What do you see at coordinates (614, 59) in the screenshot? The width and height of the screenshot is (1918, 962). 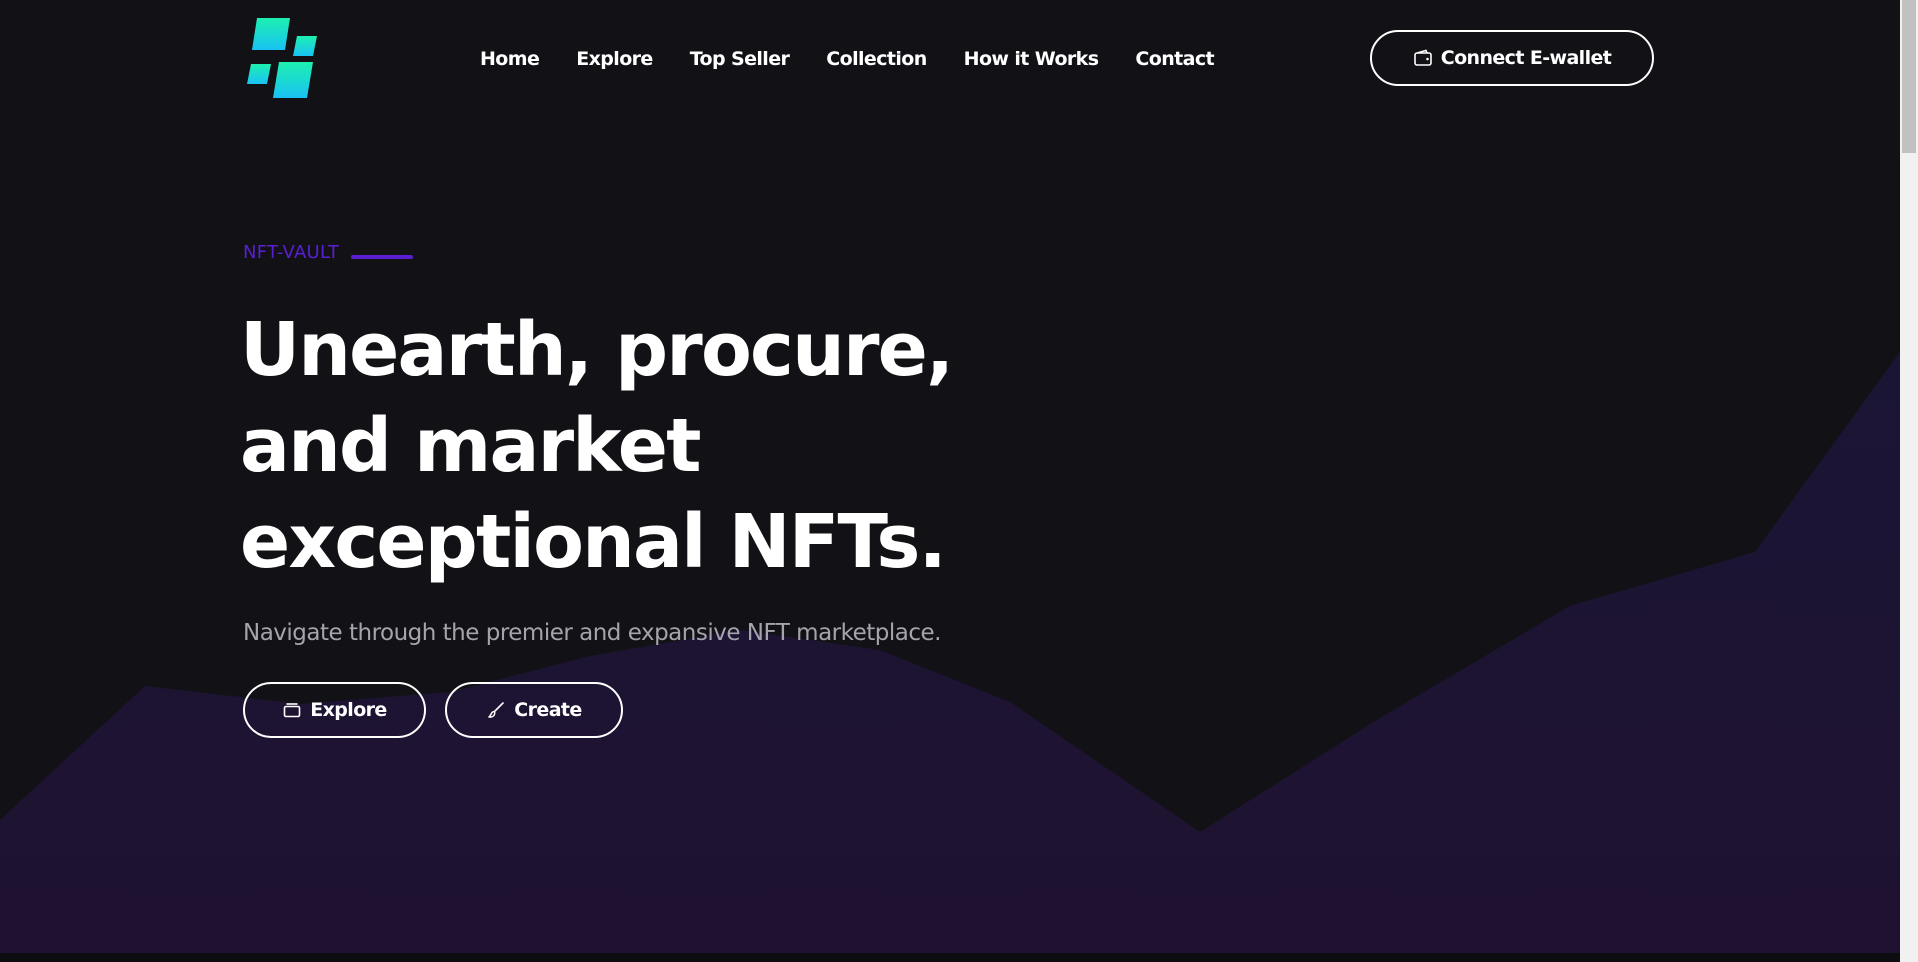 I see `nav-item-explore: Explore` at bounding box center [614, 59].